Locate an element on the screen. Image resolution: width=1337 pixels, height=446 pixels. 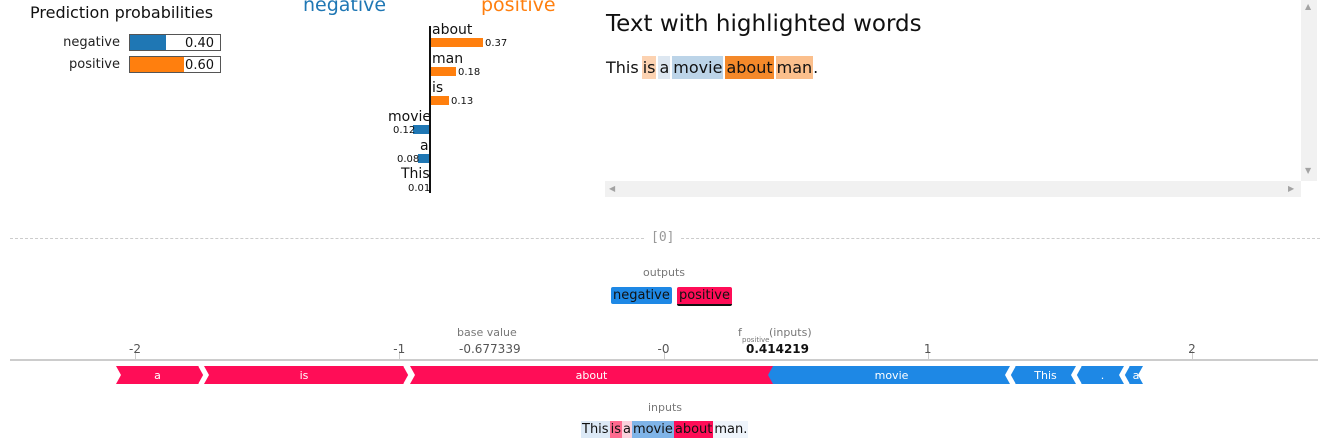
feature-bar-about is located at coordinates (457, 42).